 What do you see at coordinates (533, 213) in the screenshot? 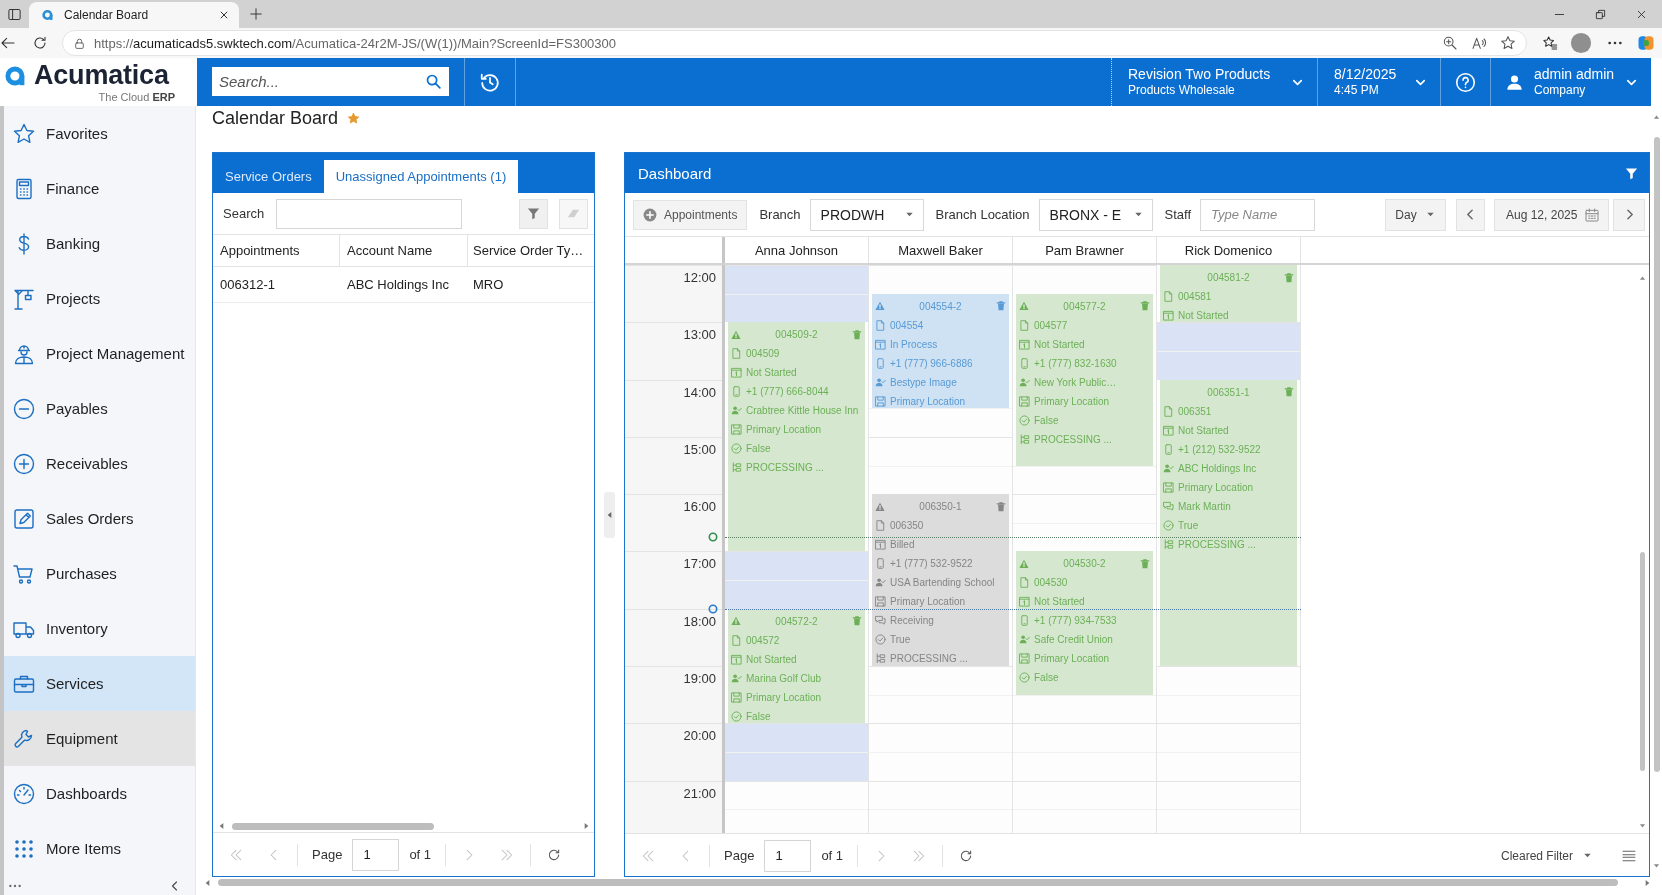
I see `filter-button` at bounding box center [533, 213].